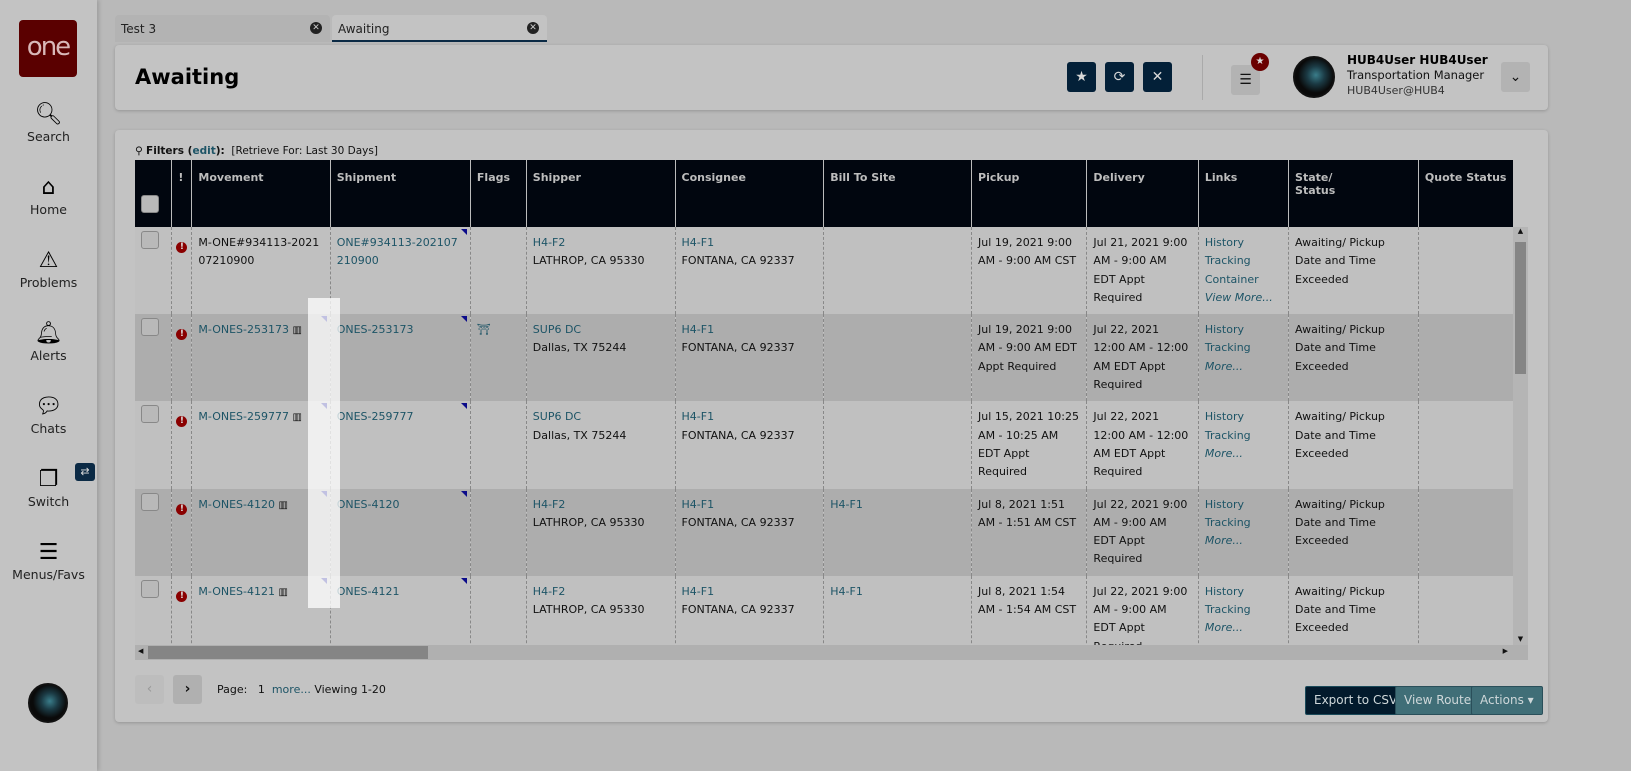 The height and width of the screenshot is (771, 1631). Describe the element at coordinates (1314, 77) in the screenshot. I see `user-avatar` at that location.